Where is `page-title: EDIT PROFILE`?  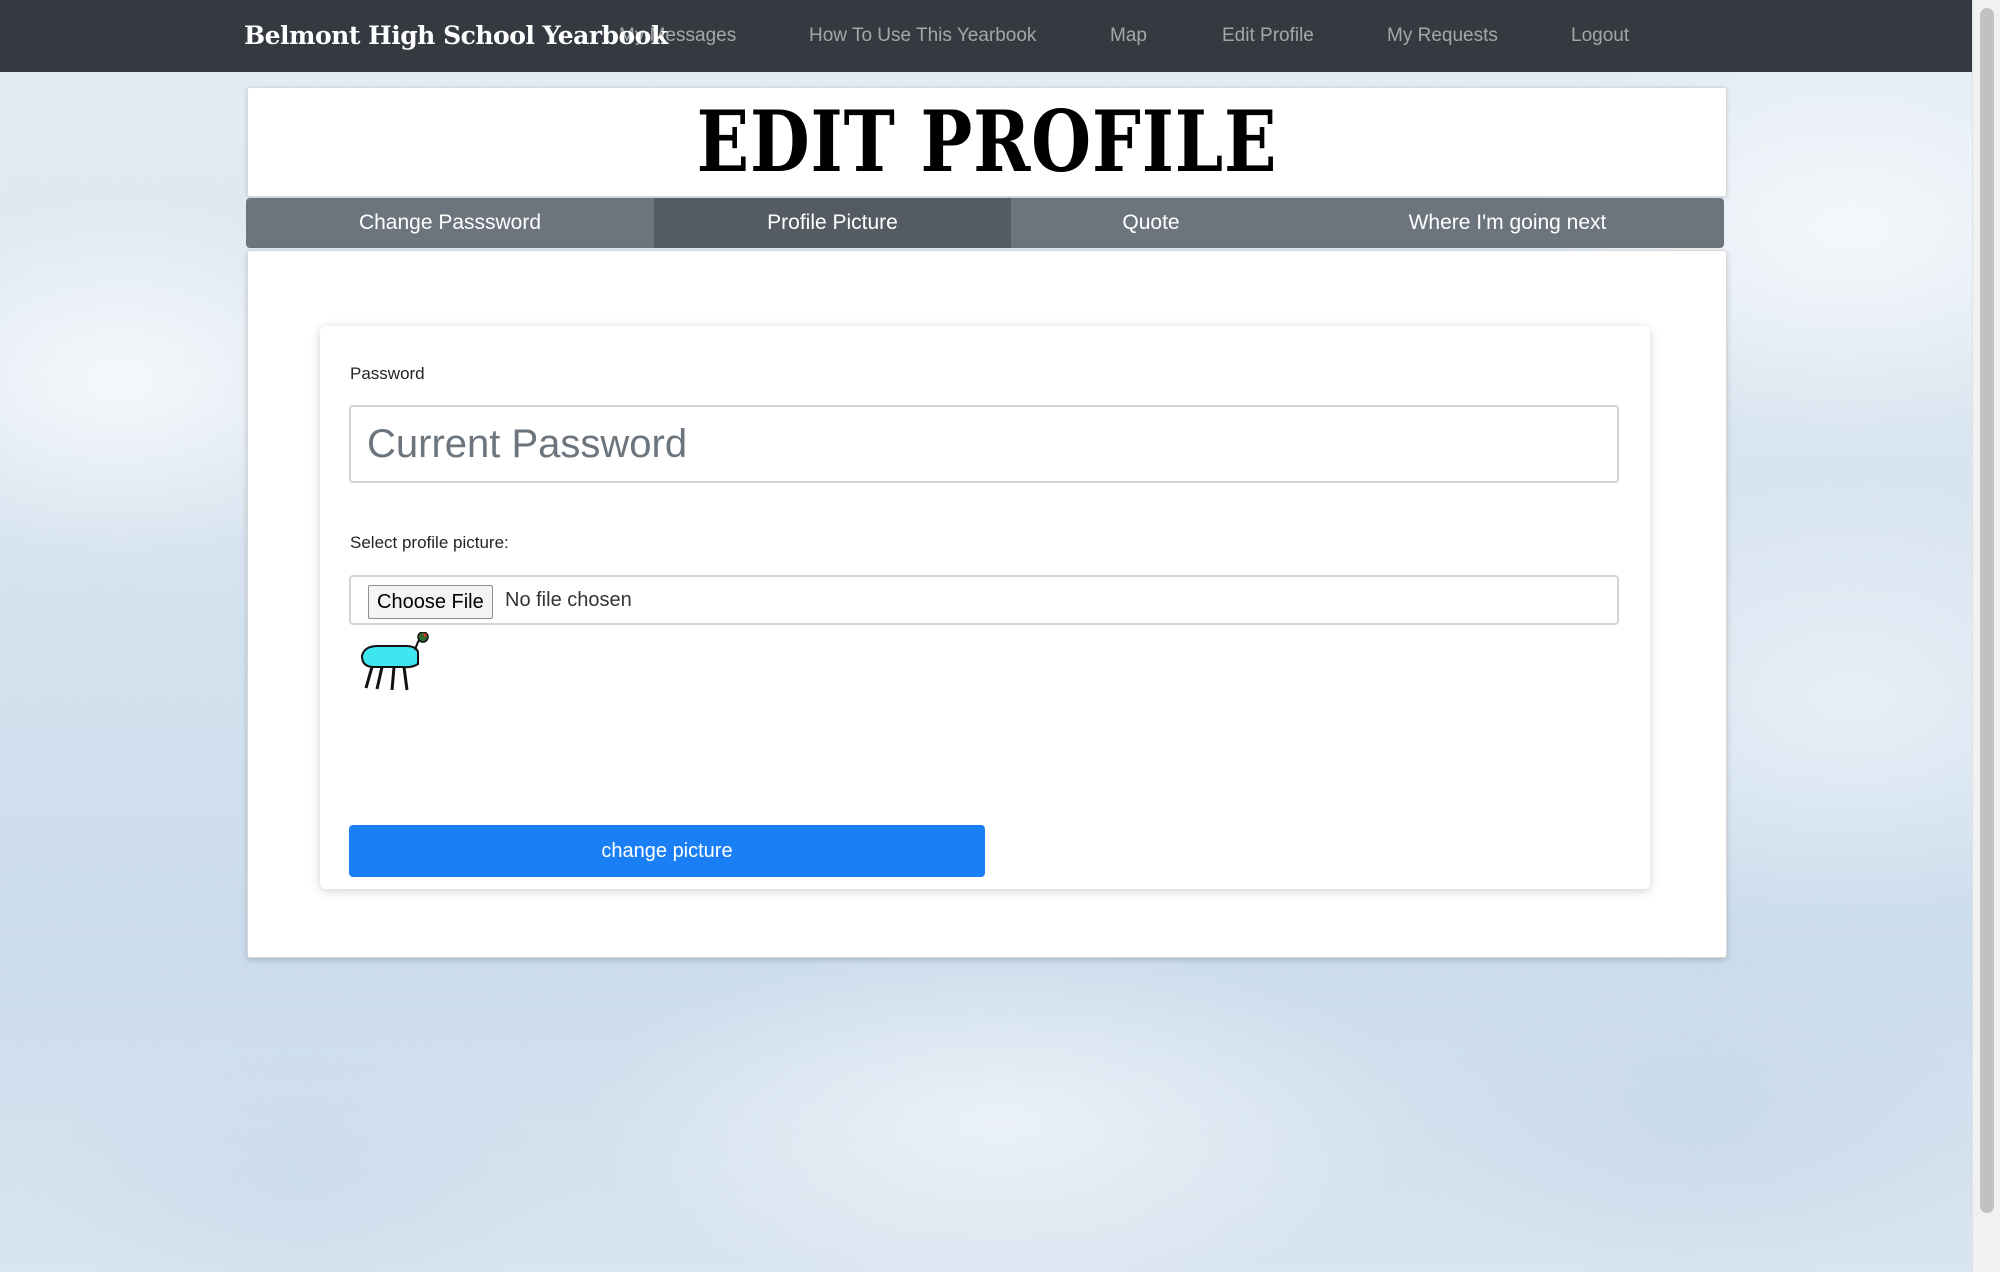
page-title: EDIT PROFILE is located at coordinates (987, 141).